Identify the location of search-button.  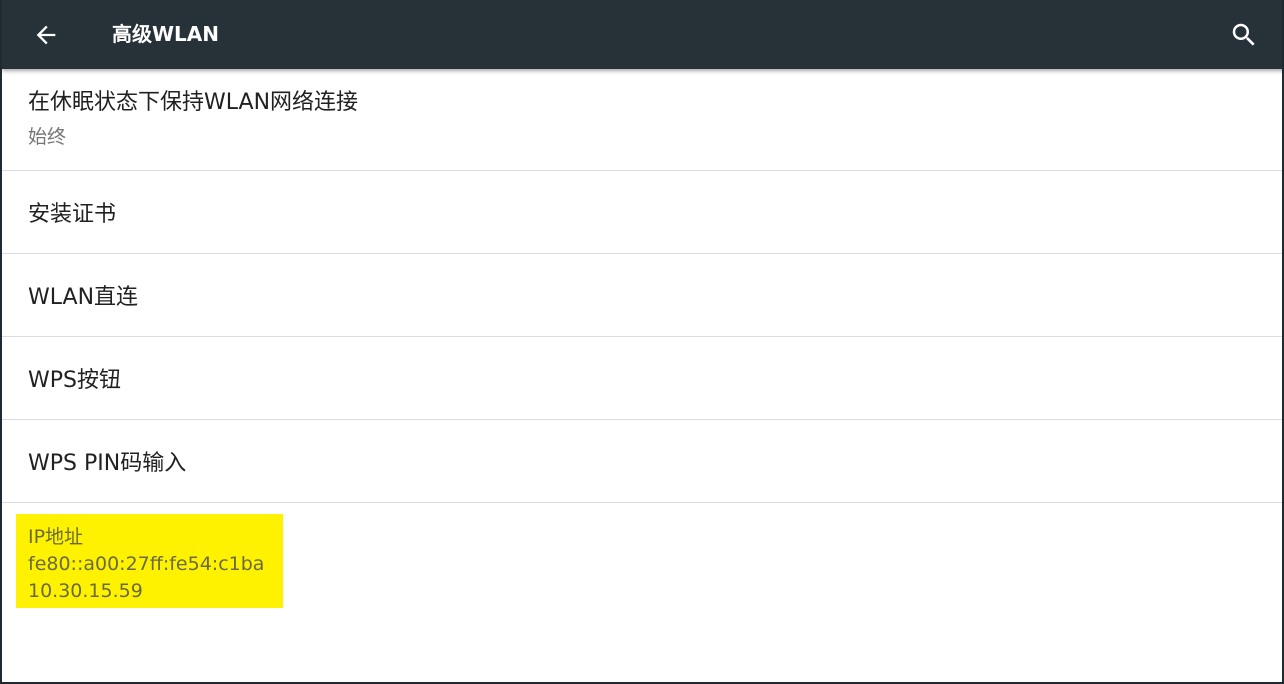
(1244, 35).